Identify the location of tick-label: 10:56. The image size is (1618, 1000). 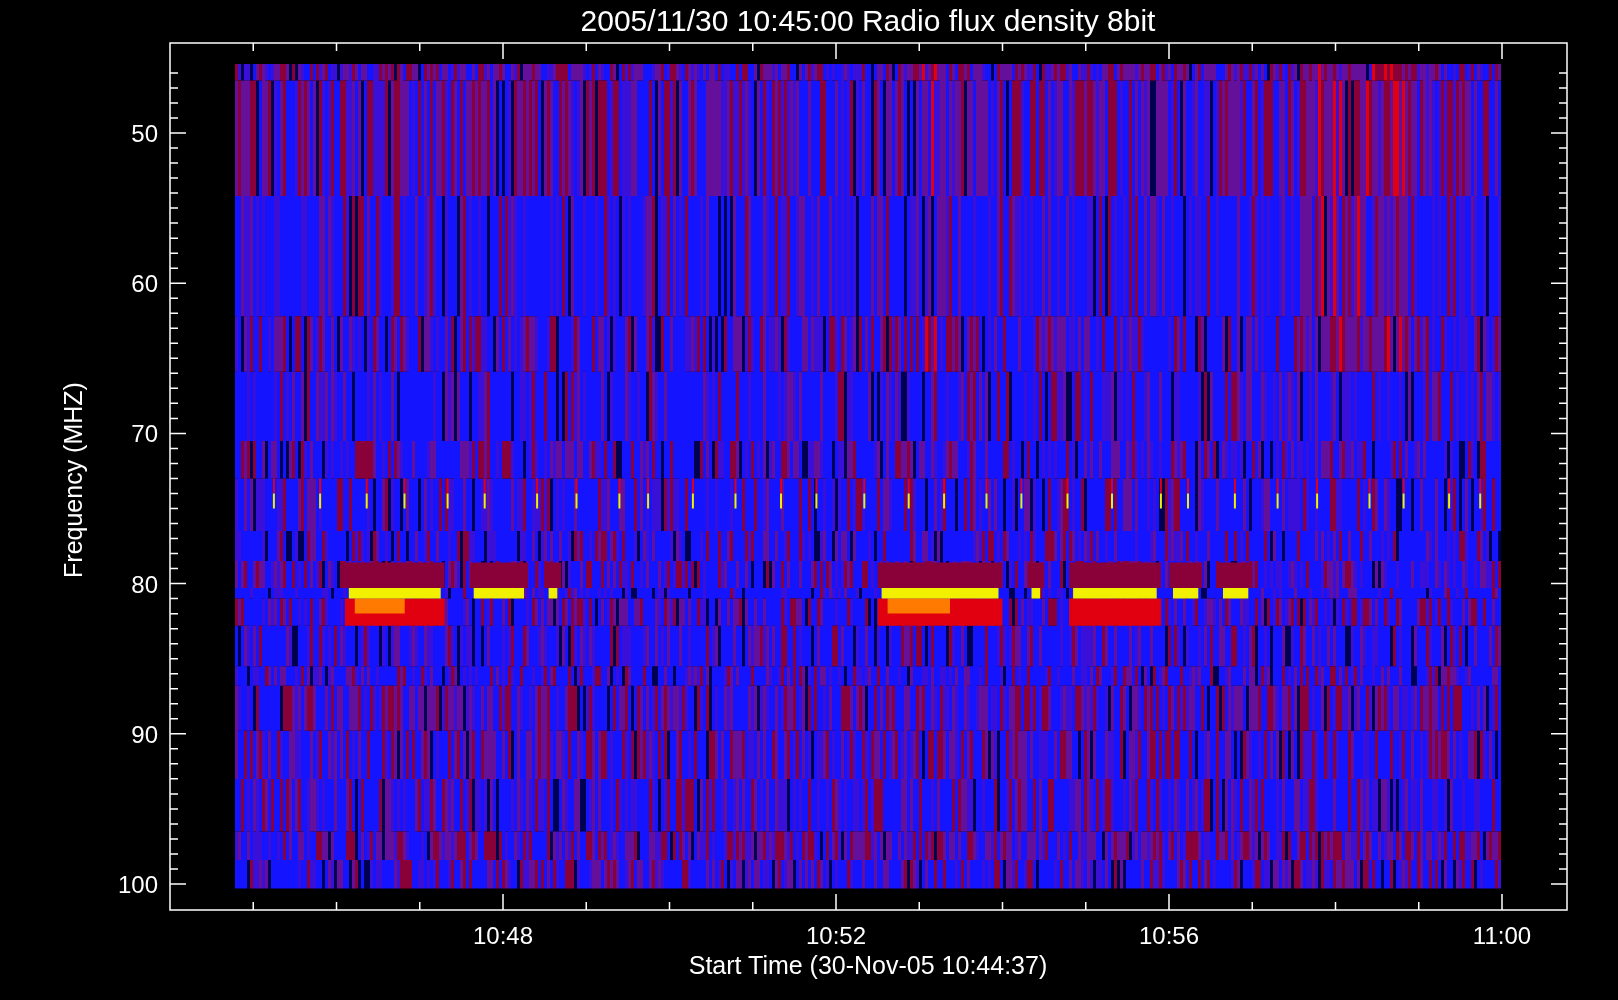
(1169, 935).